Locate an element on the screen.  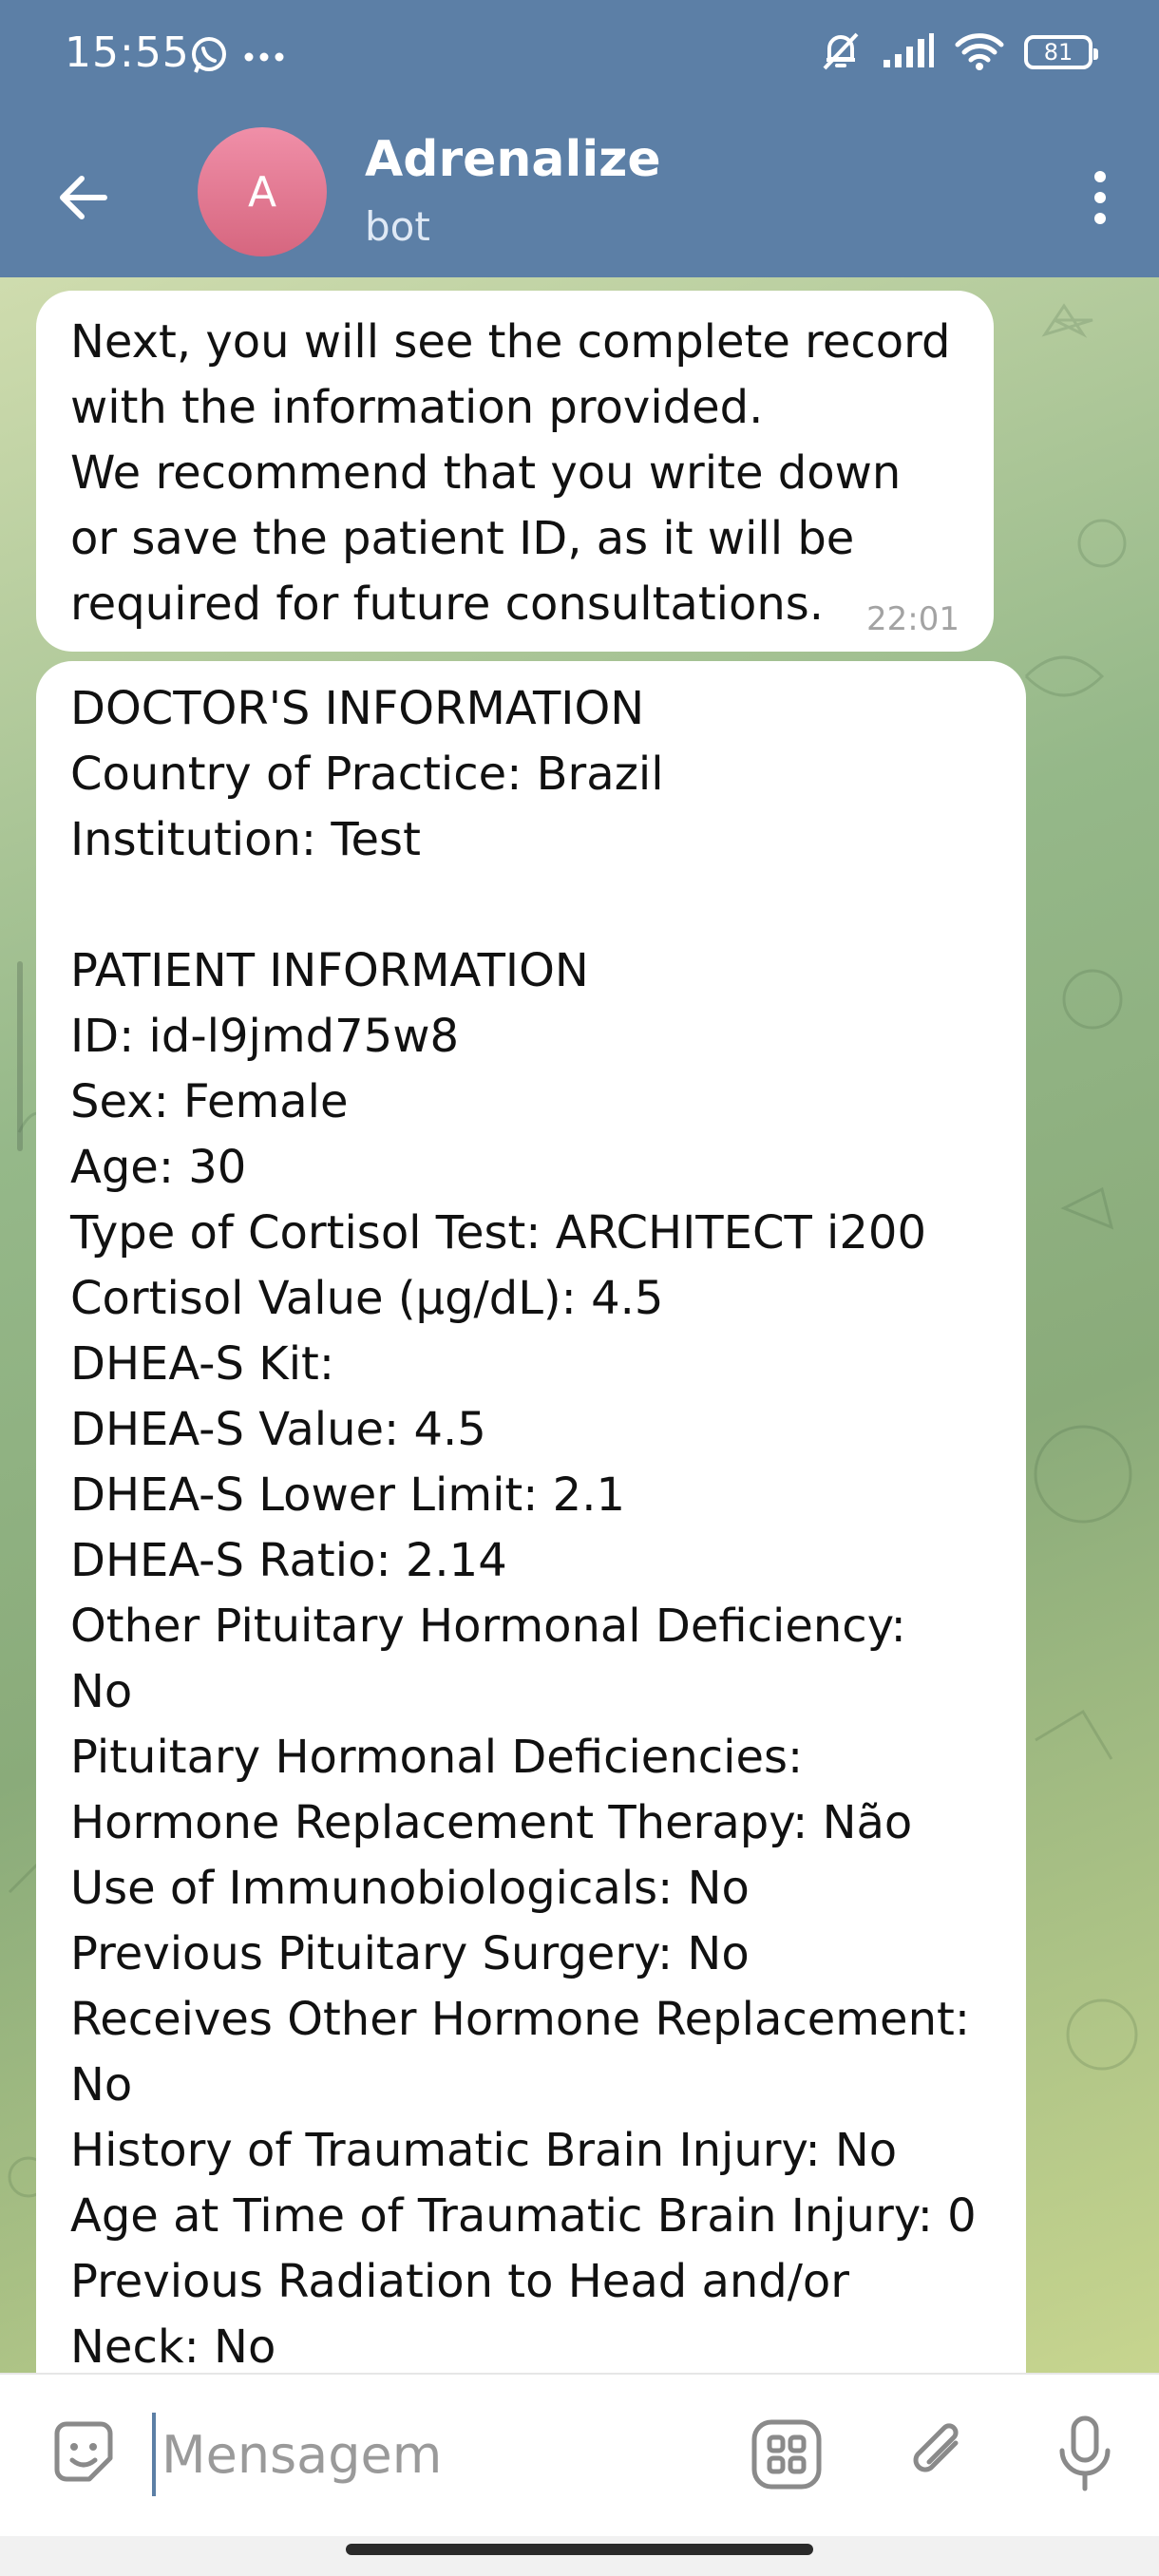
avatar: A is located at coordinates (262, 191).